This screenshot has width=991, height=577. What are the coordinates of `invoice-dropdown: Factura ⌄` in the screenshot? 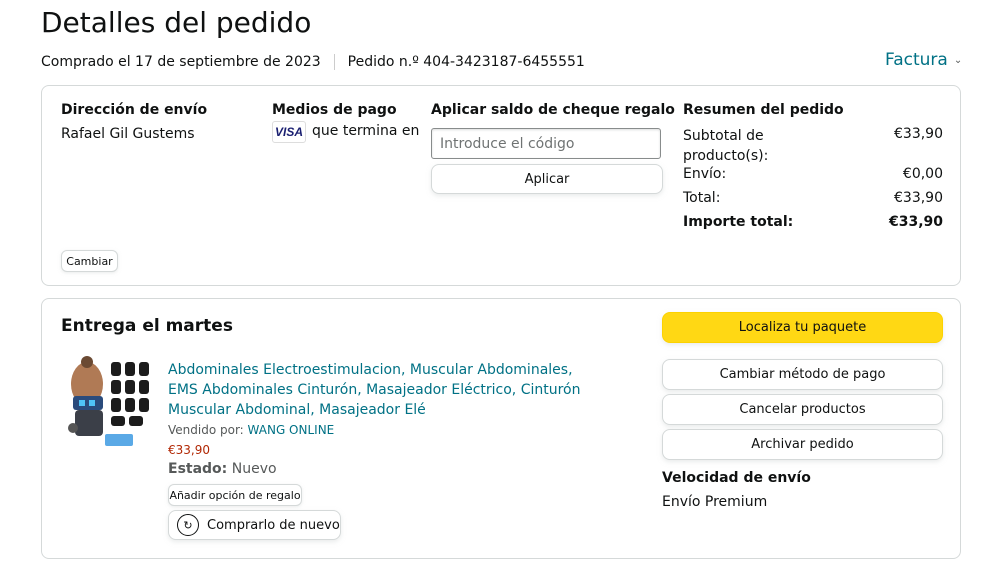 It's located at (923, 60).